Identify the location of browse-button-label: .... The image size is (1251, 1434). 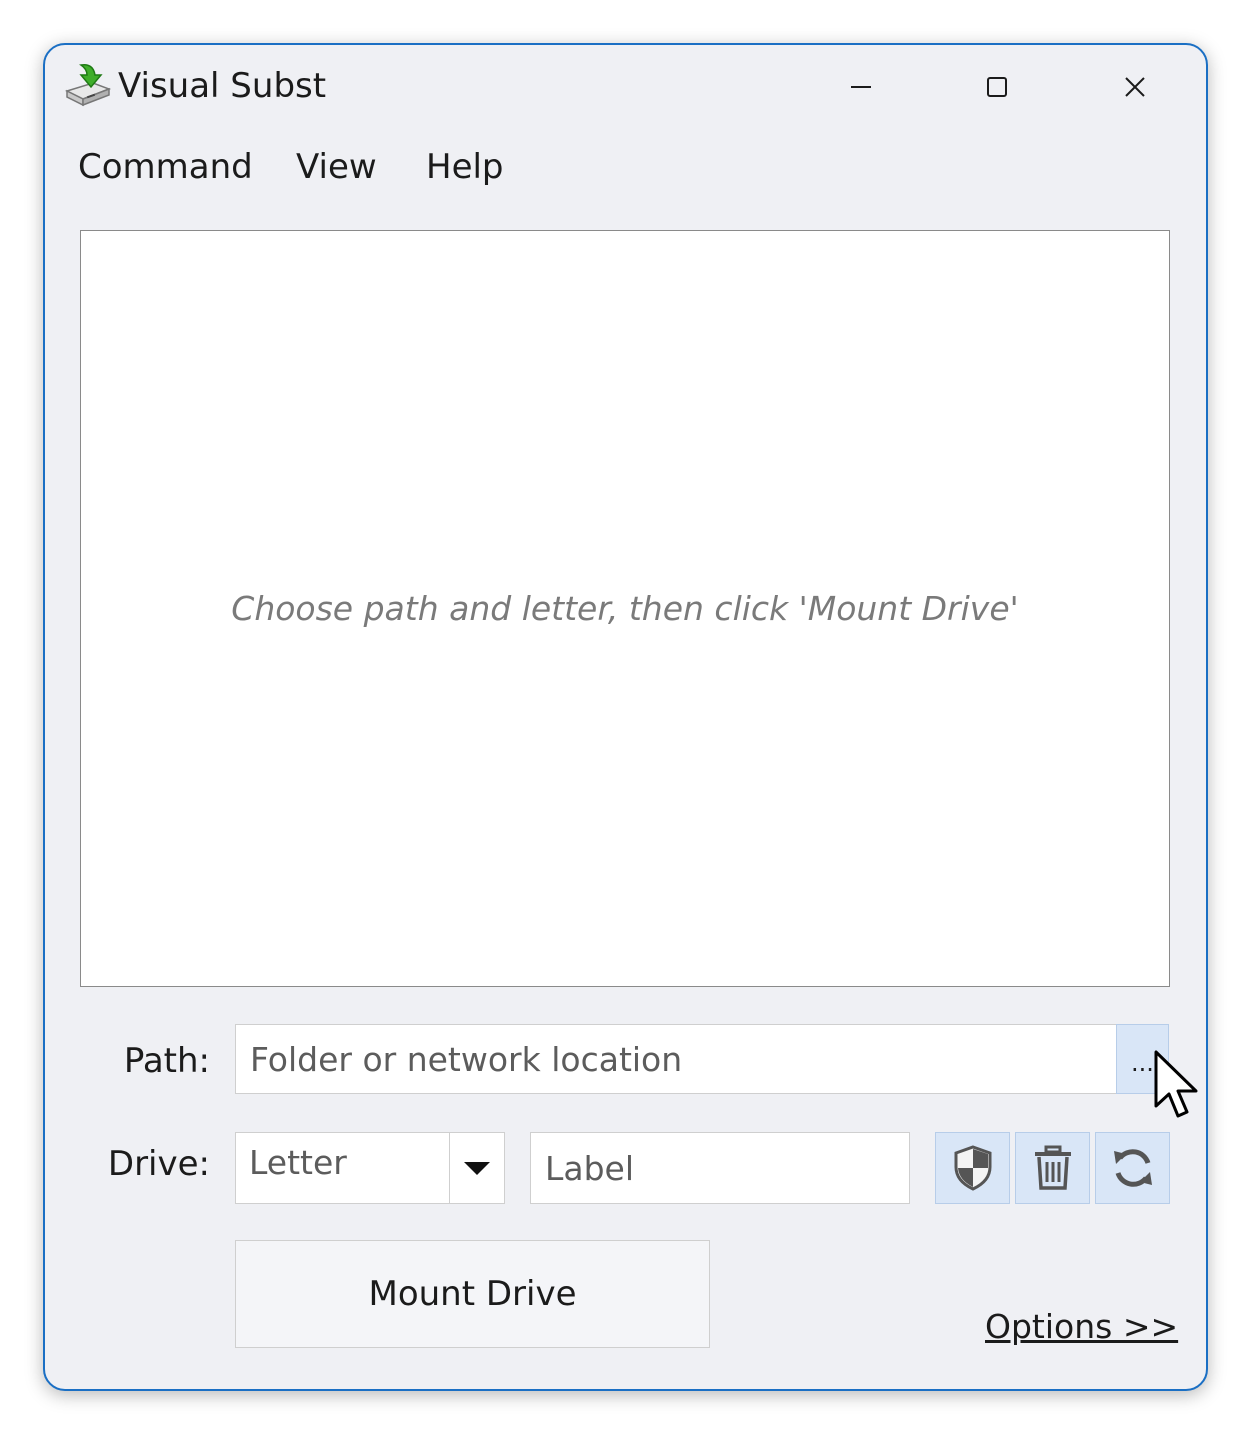
(1142, 1063).